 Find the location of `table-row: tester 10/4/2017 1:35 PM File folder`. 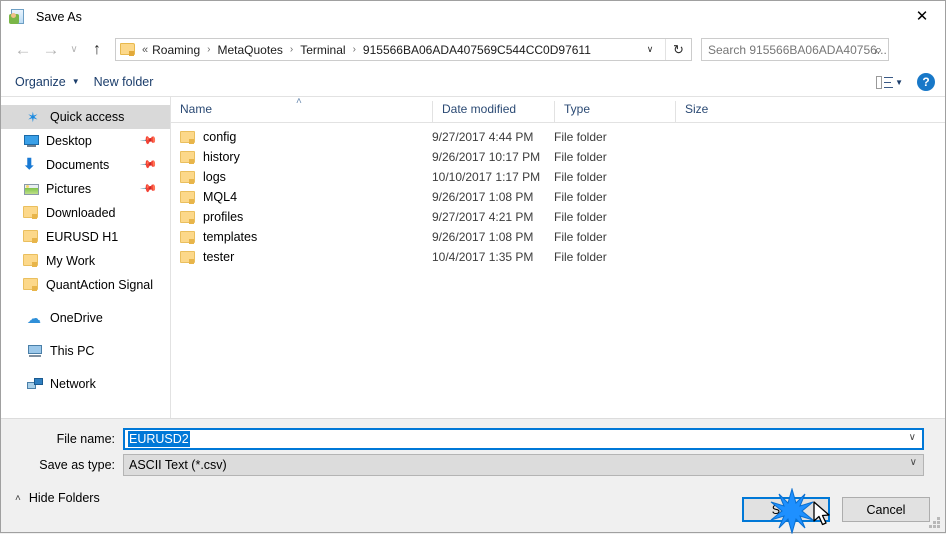

table-row: tester 10/4/2017 1:35 PM File folder is located at coordinates (558, 257).